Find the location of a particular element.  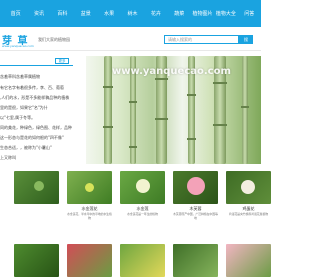

plant-description: 木芙蓉原产中国，广泛种植在中国等地 is located at coordinates (195, 216).